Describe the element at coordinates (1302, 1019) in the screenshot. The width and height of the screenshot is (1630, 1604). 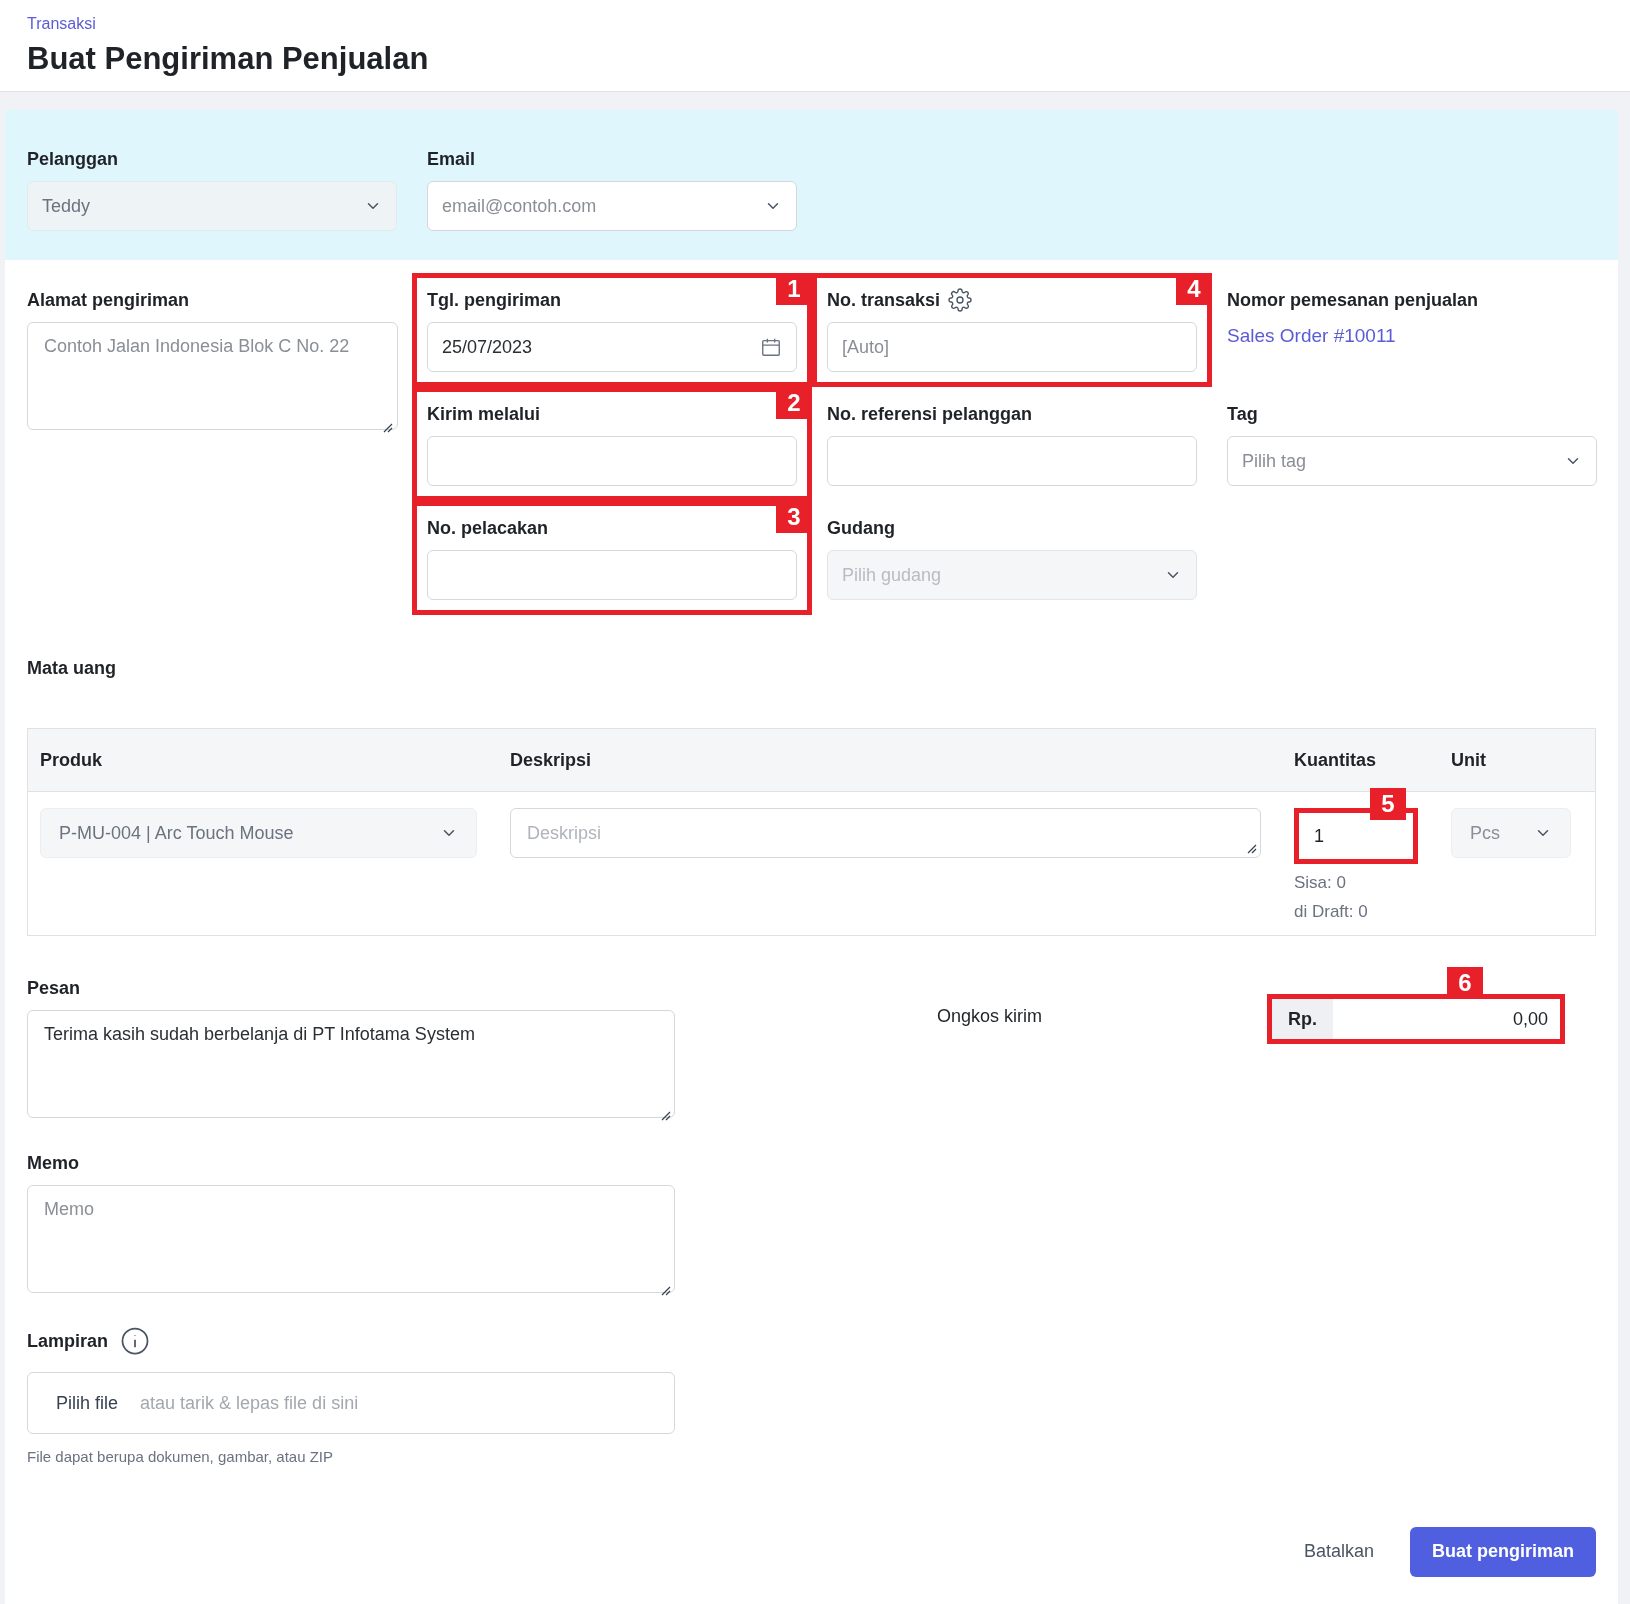
I see `currency-prefix: Rp.` at that location.